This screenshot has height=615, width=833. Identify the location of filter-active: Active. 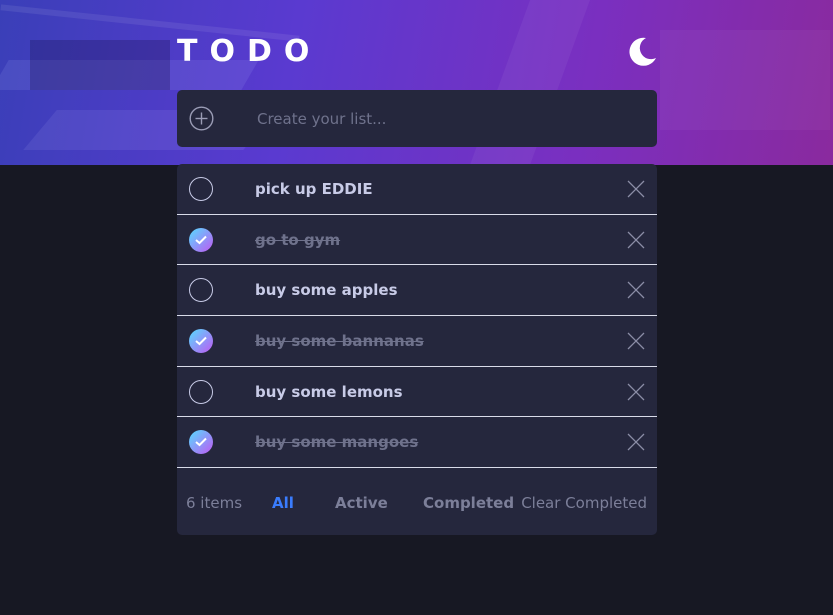
(361, 503).